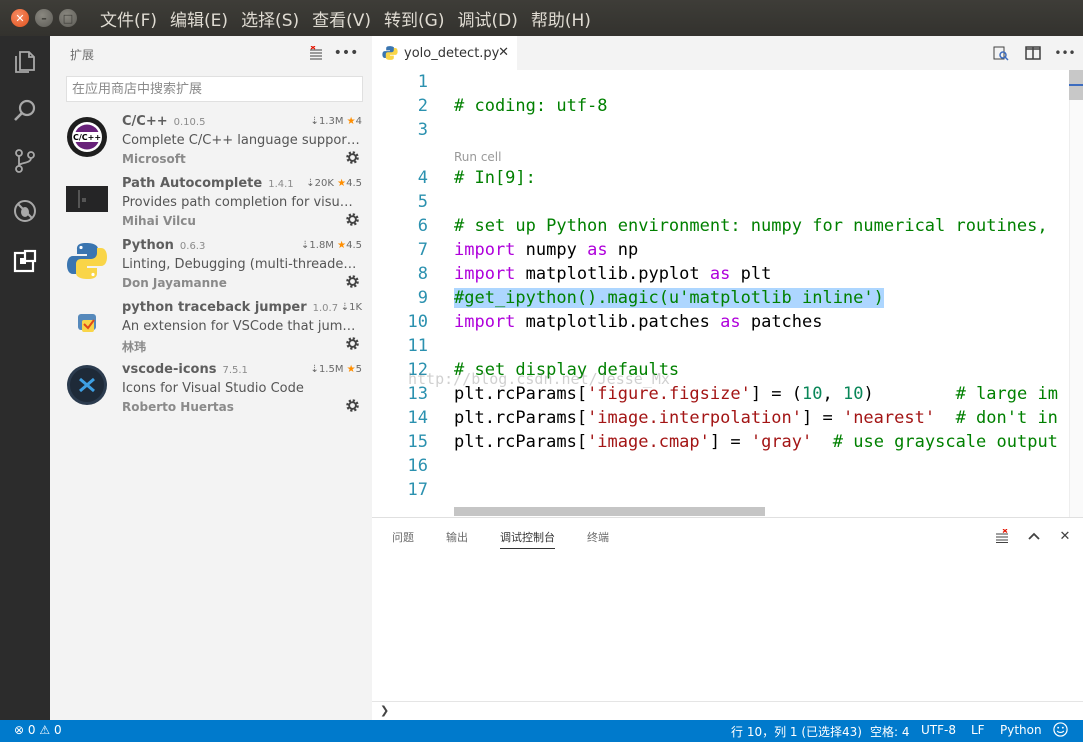 Image resolution: width=1083 pixels, height=742 pixels. What do you see at coordinates (890, 731) in the screenshot?
I see `indentation: 空格: 4` at bounding box center [890, 731].